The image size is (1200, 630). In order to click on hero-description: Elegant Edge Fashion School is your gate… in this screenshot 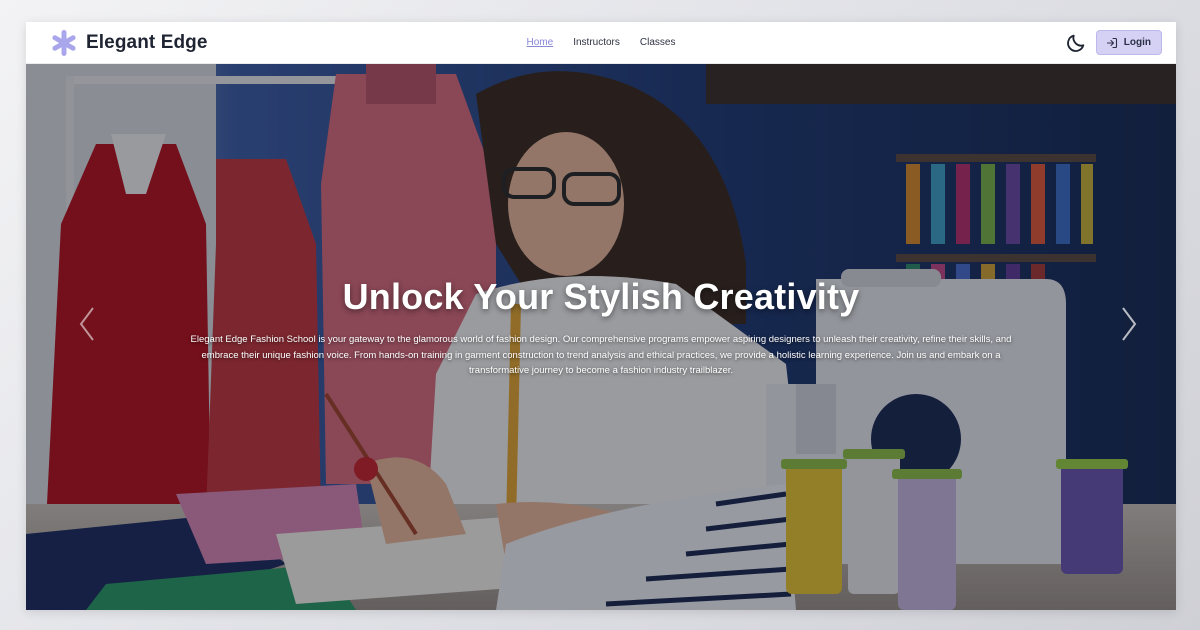, I will do `click(601, 355)`.